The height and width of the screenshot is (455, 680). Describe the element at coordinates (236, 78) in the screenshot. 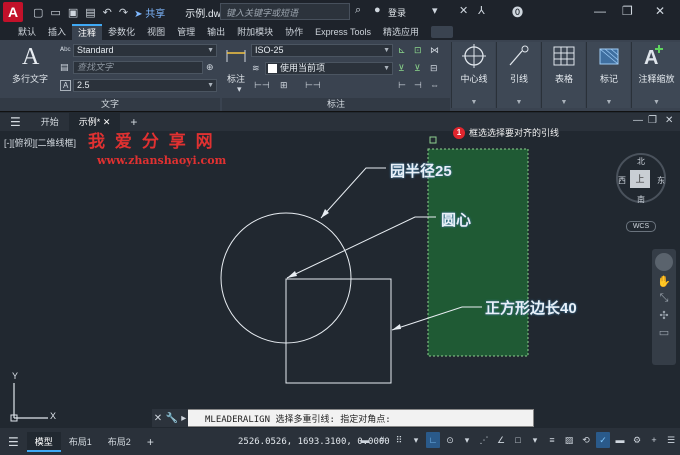

I see `dimension-label: 标注` at that location.